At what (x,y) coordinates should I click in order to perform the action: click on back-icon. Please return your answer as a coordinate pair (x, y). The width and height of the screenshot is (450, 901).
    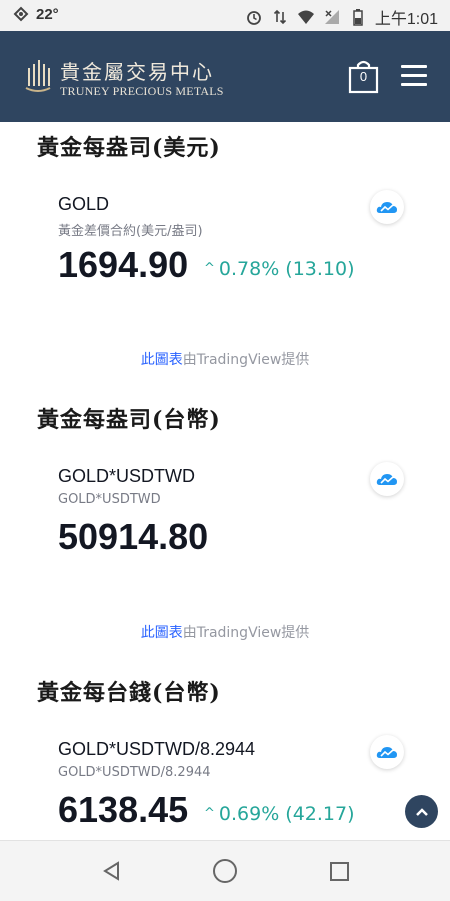
    Looking at the image, I should click on (112, 871).